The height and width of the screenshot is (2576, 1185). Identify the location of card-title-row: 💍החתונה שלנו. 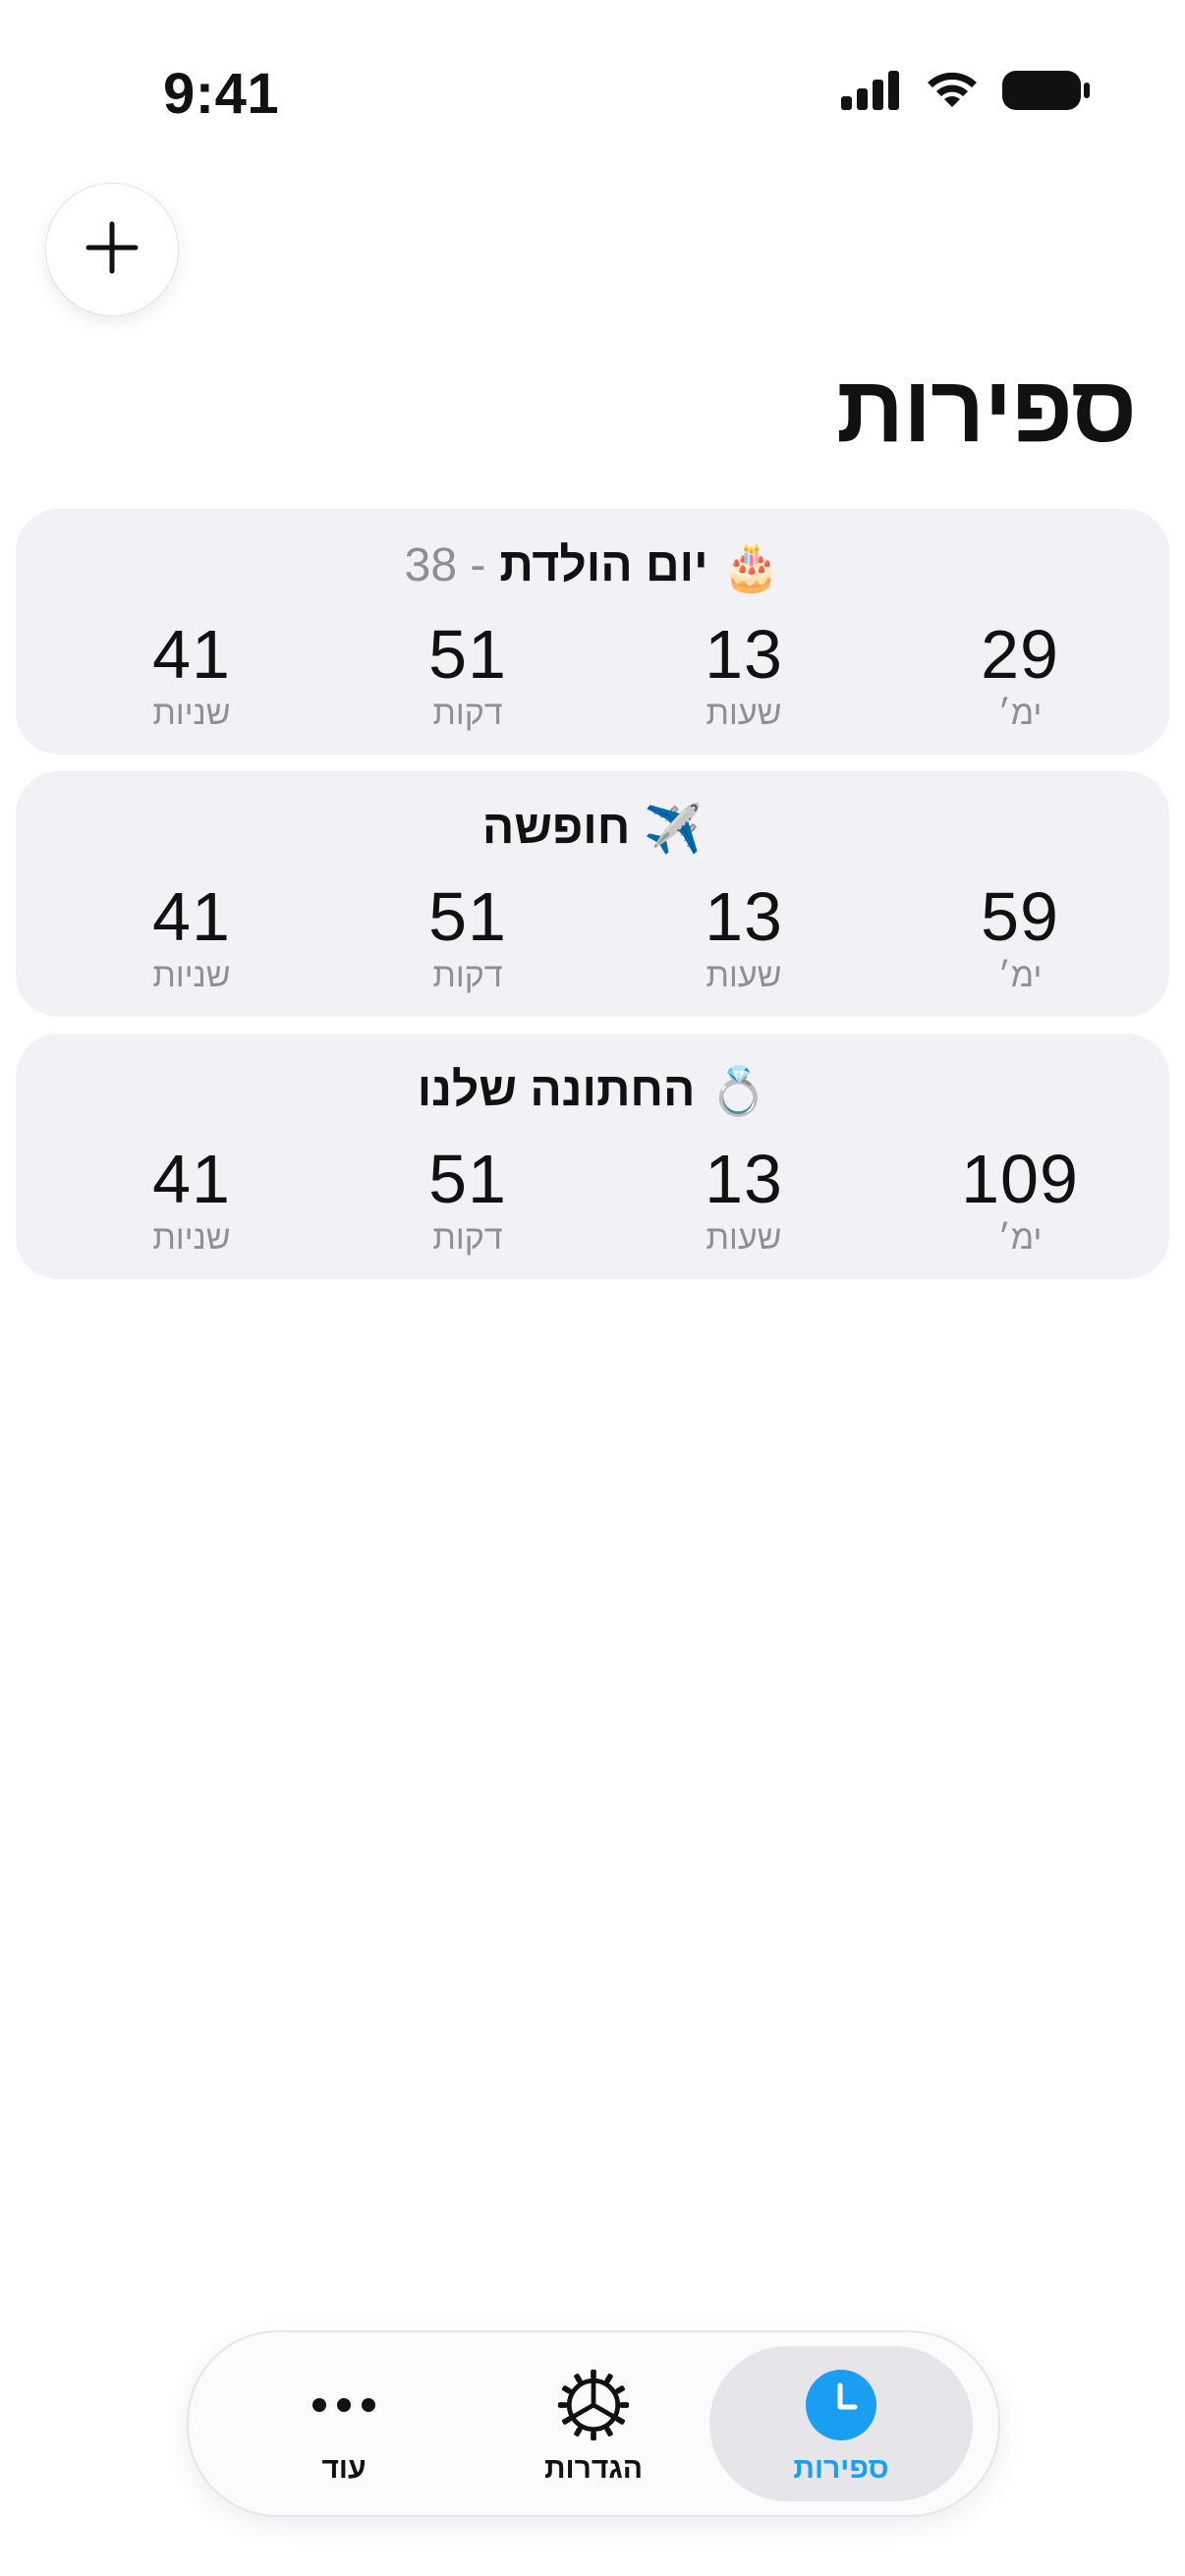
(592, 1090).